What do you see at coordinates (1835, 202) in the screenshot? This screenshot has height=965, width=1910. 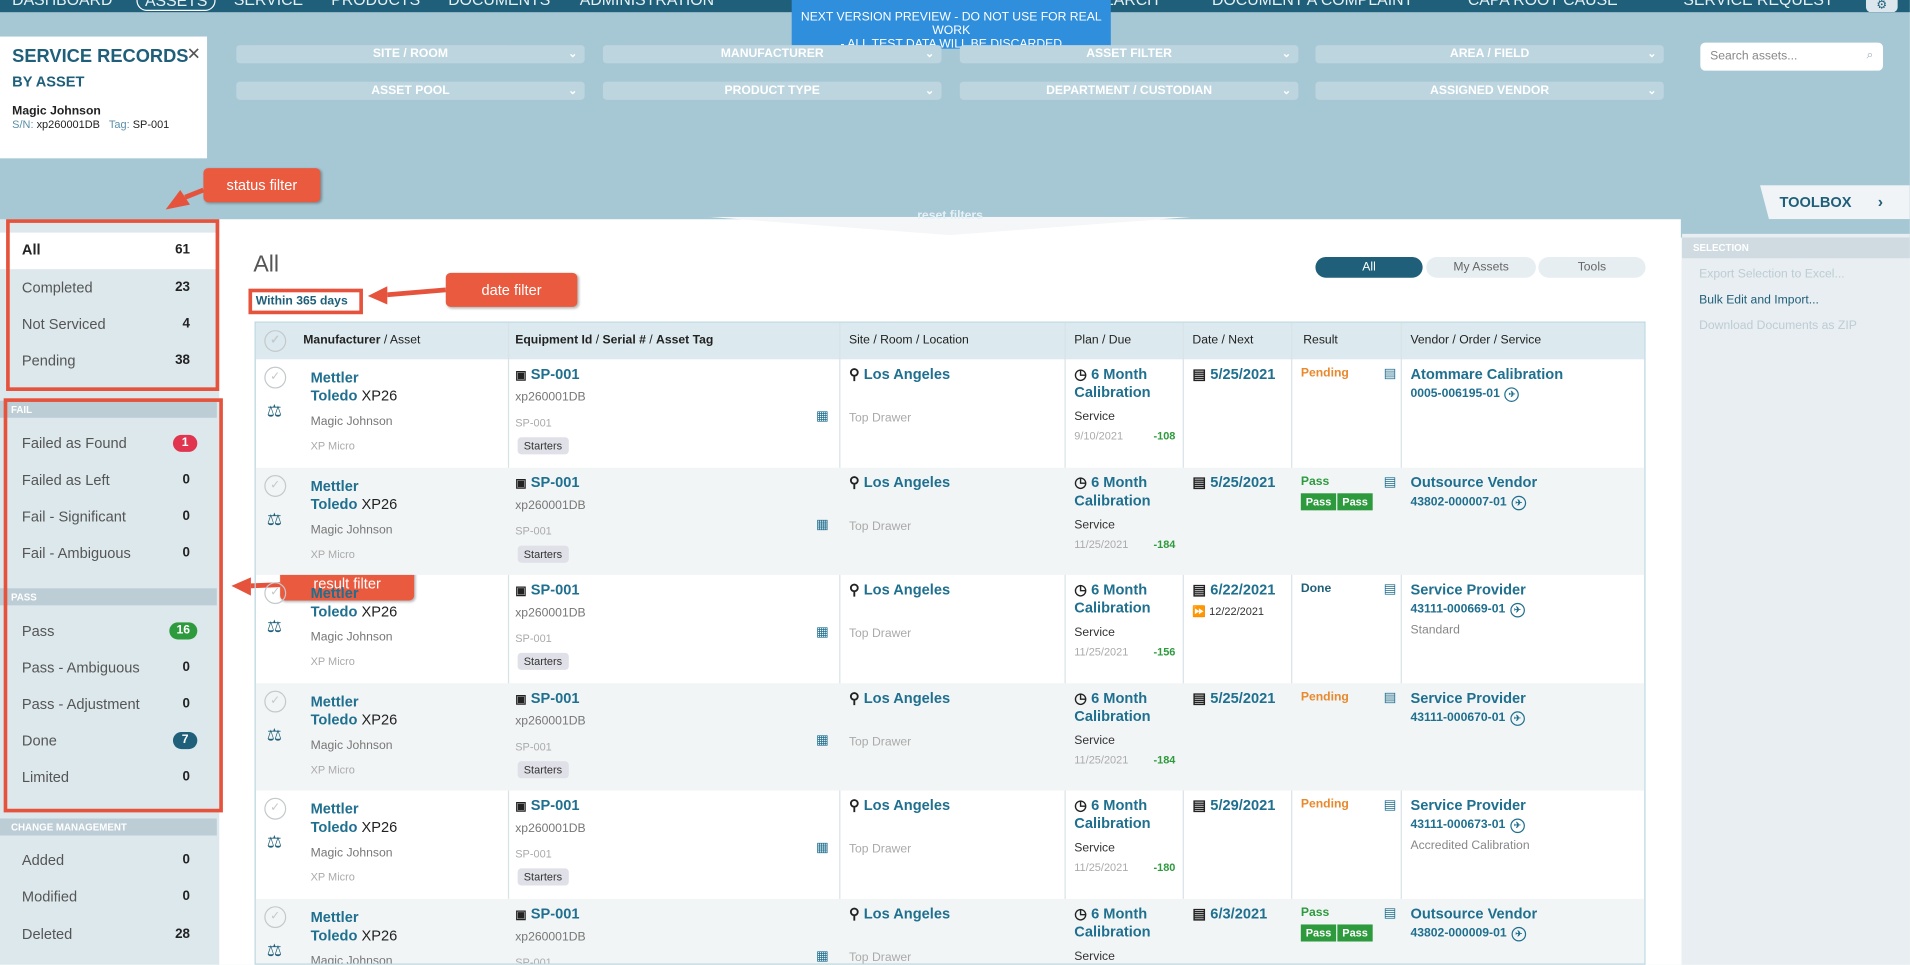 I see `toolbox-button: TOOLBOX ›` at bounding box center [1835, 202].